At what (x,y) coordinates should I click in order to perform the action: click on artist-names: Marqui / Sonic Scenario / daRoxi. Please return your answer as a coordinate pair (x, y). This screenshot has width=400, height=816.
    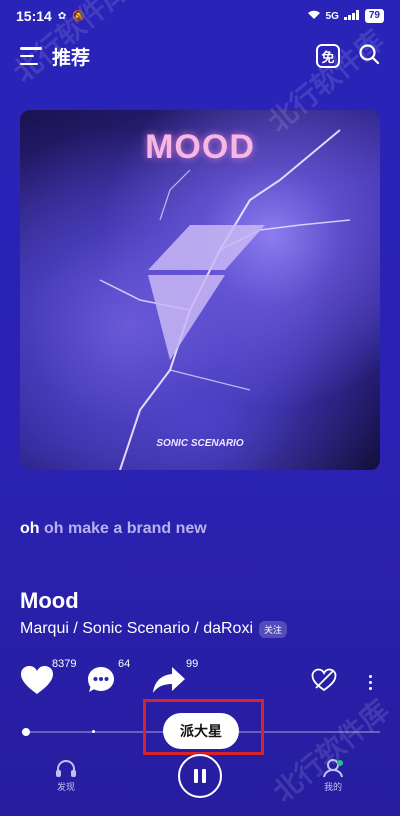
    Looking at the image, I should click on (136, 629).